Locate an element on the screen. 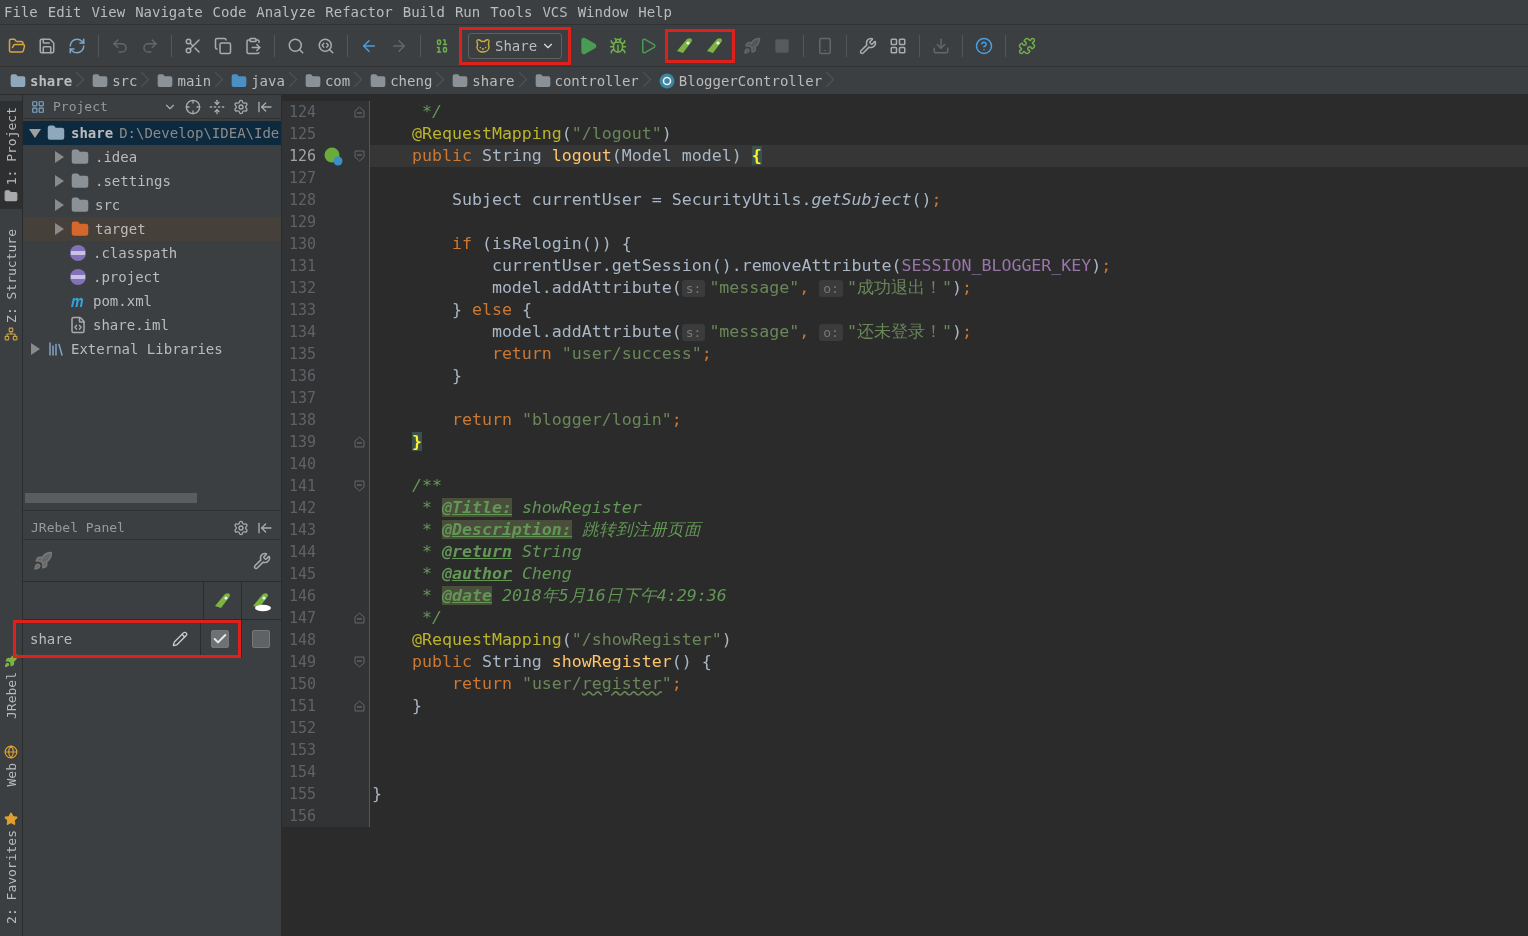 The height and width of the screenshot is (936, 1528). code-line: @RequestMapping("/logout") is located at coordinates (541, 134).